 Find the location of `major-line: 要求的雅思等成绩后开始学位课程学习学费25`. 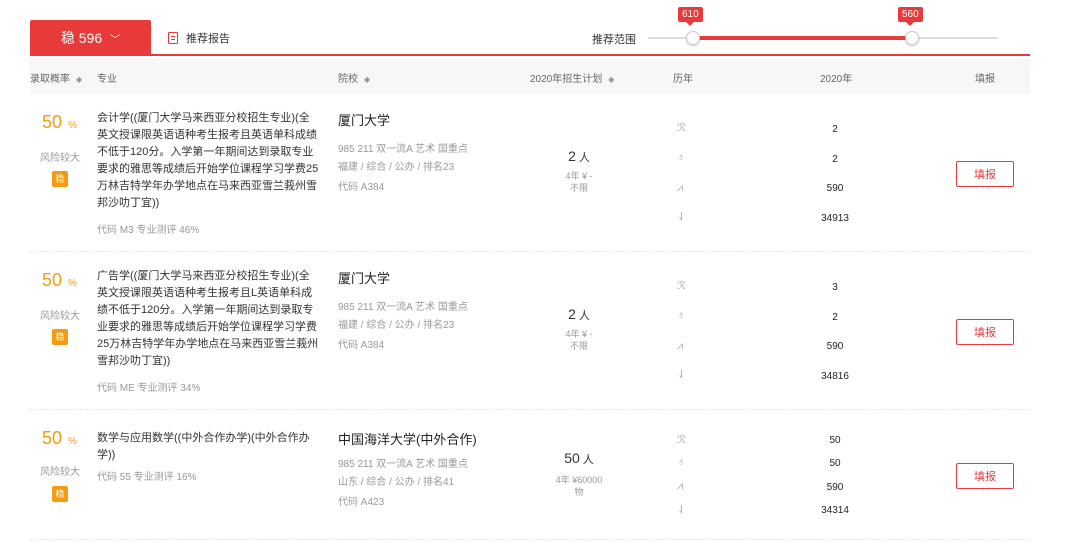

major-line: 要求的雅思等成绩后开始学位课程学习学费25 is located at coordinates (208, 169).